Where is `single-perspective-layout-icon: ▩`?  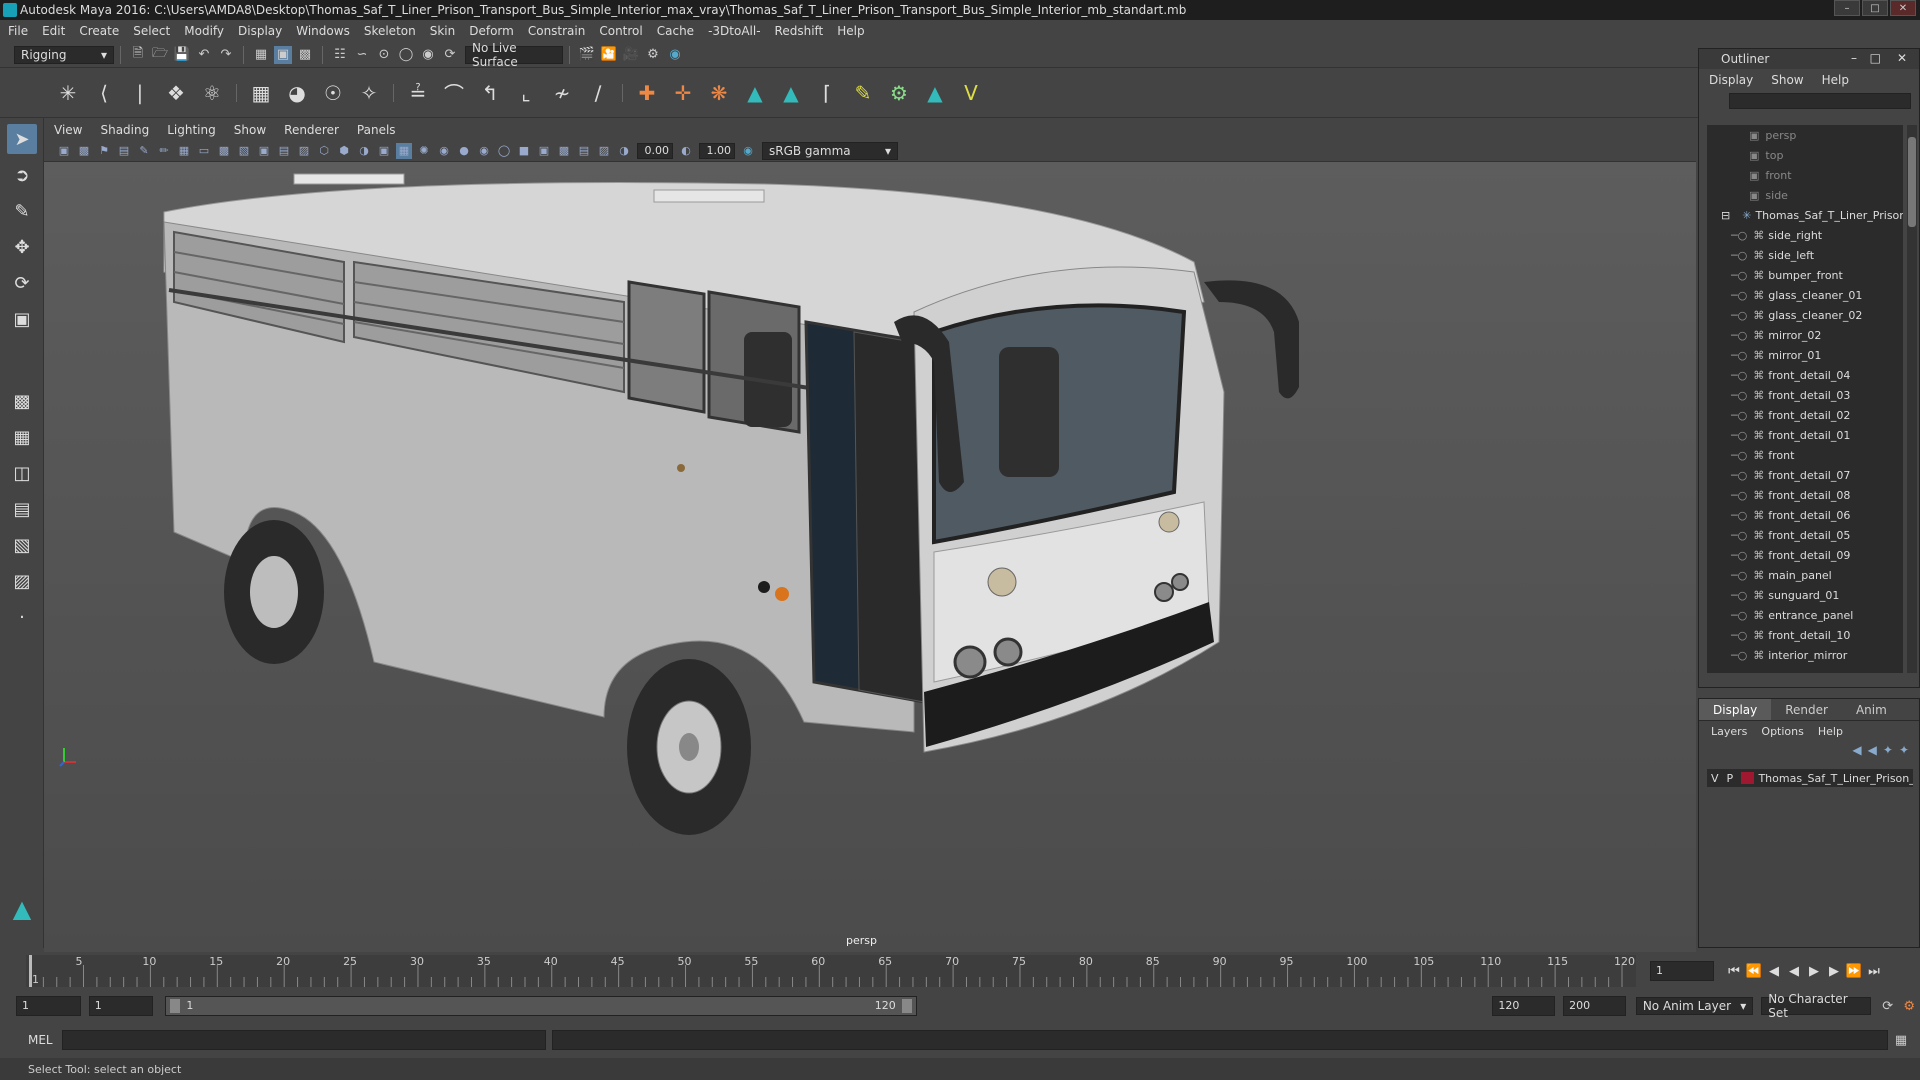
single-perspective-layout-icon: ▩ is located at coordinates (22, 401).